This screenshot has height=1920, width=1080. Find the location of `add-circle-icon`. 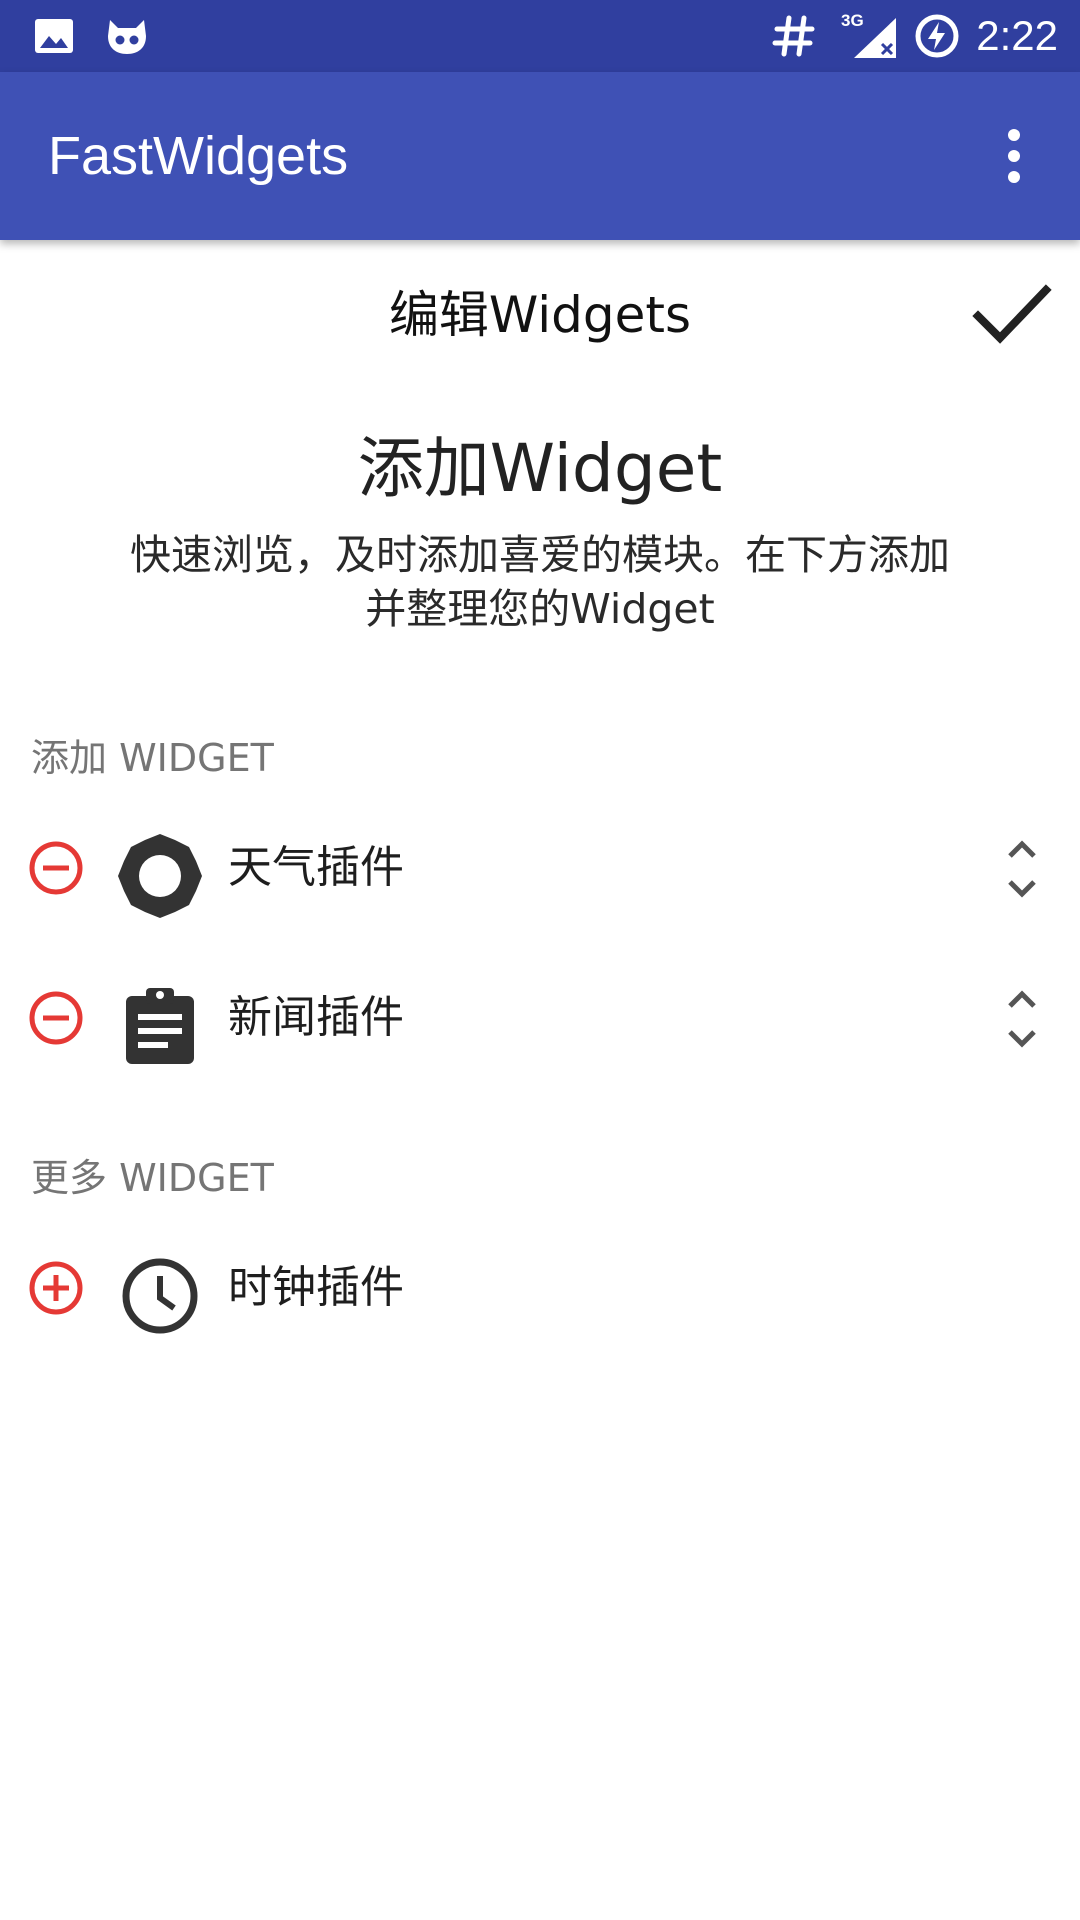

add-circle-icon is located at coordinates (56, 1288).